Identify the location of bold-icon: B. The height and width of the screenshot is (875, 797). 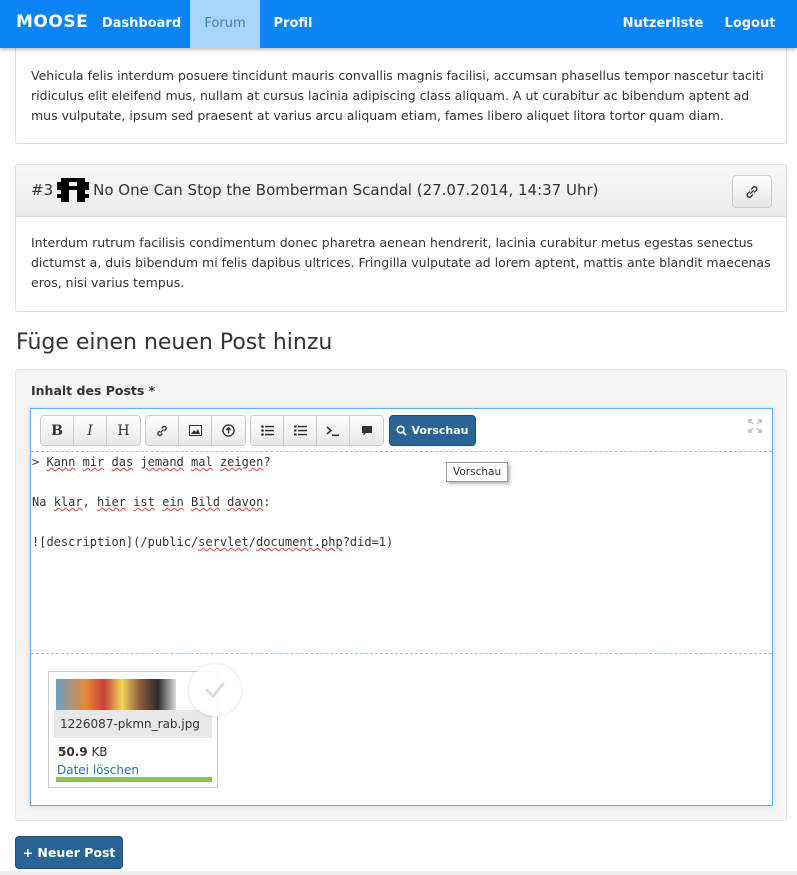
(57, 430).